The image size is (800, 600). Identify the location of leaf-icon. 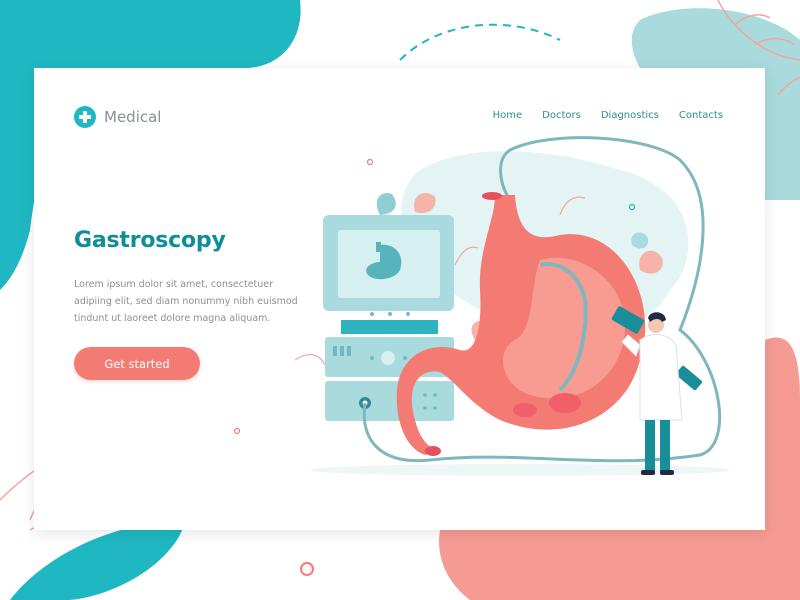
(386, 204).